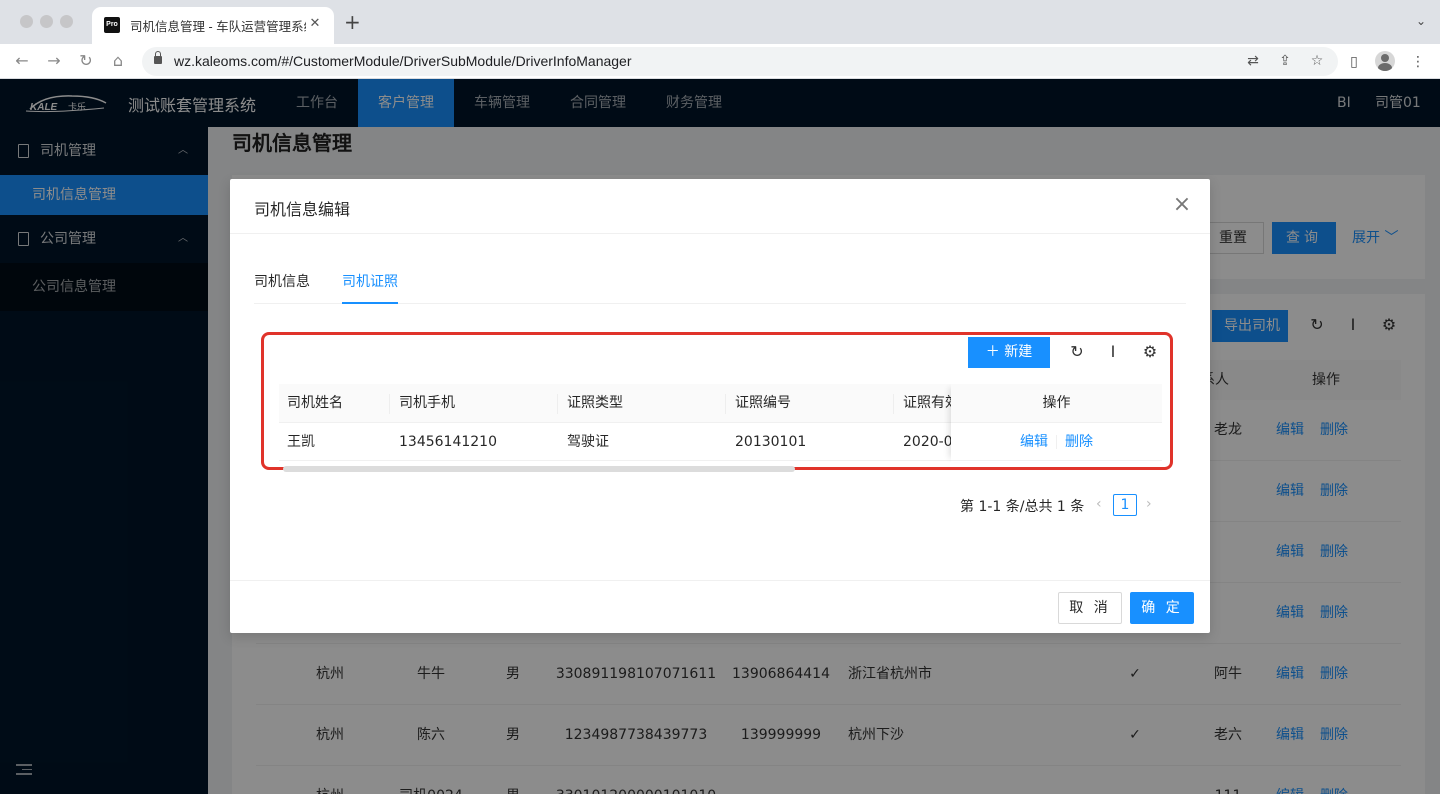 This screenshot has width=1440, height=794. What do you see at coordinates (771, 442) in the screenshot?
I see `cell-license-number: 20130101` at bounding box center [771, 442].